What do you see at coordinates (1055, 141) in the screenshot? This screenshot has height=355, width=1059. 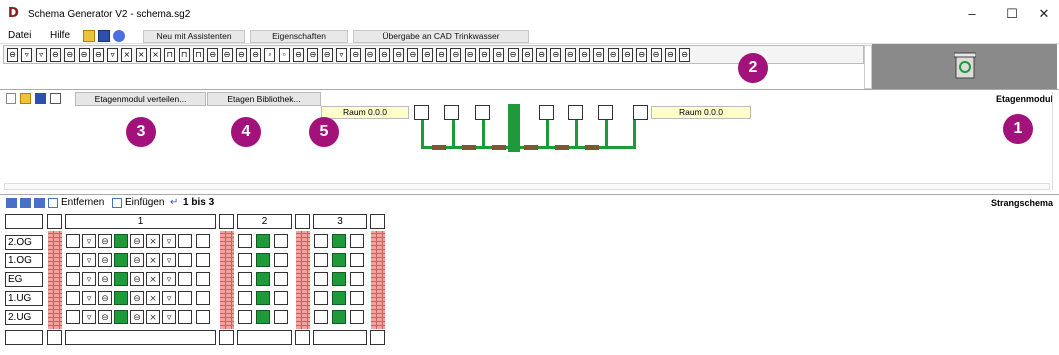 I see `vertical-scrollbar` at bounding box center [1055, 141].